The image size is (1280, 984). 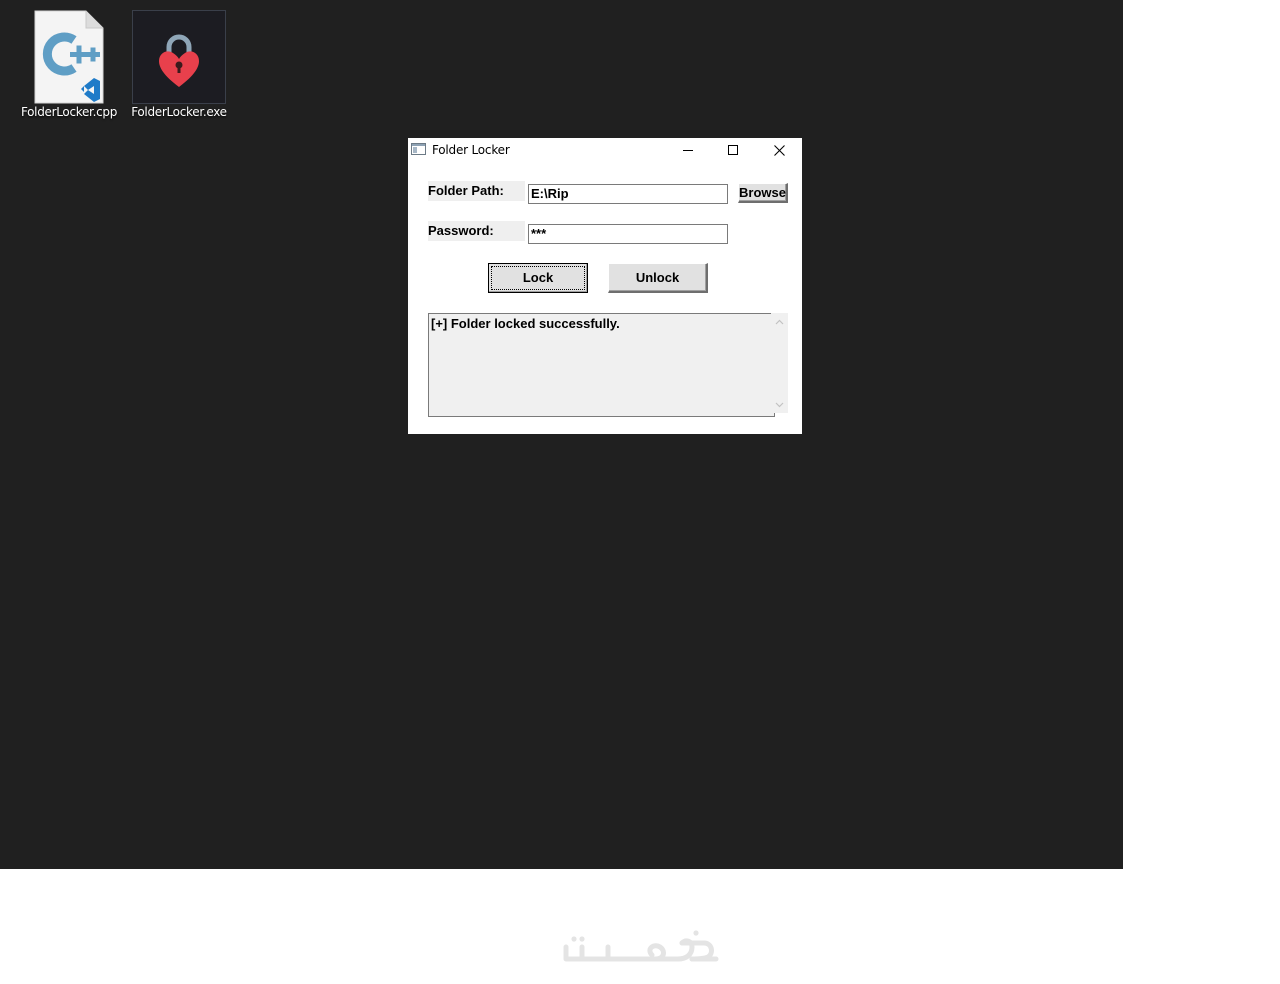 I want to click on desktop-icon-label: FolderLocker.exe, so click(x=179, y=112).